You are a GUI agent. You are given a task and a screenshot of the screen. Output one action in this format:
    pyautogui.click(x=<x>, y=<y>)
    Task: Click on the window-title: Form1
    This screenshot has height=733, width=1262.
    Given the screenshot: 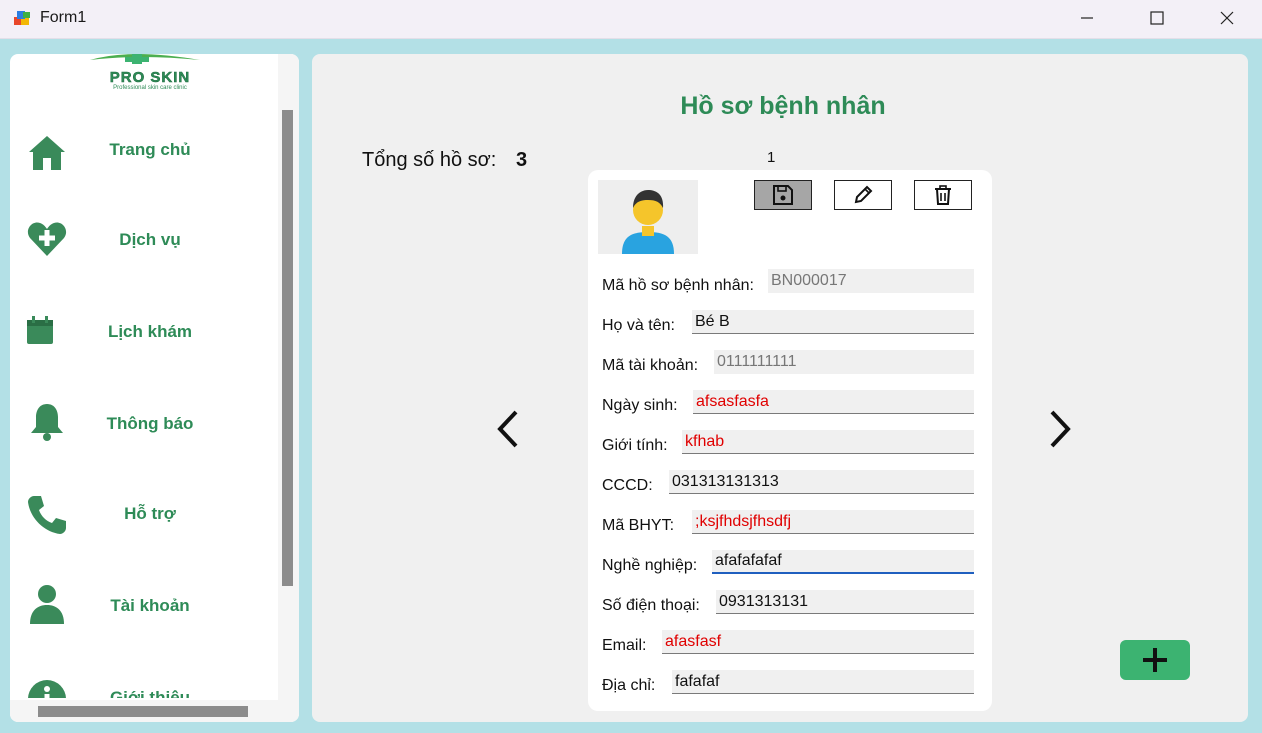 What is the action you would take?
    pyautogui.click(x=63, y=17)
    